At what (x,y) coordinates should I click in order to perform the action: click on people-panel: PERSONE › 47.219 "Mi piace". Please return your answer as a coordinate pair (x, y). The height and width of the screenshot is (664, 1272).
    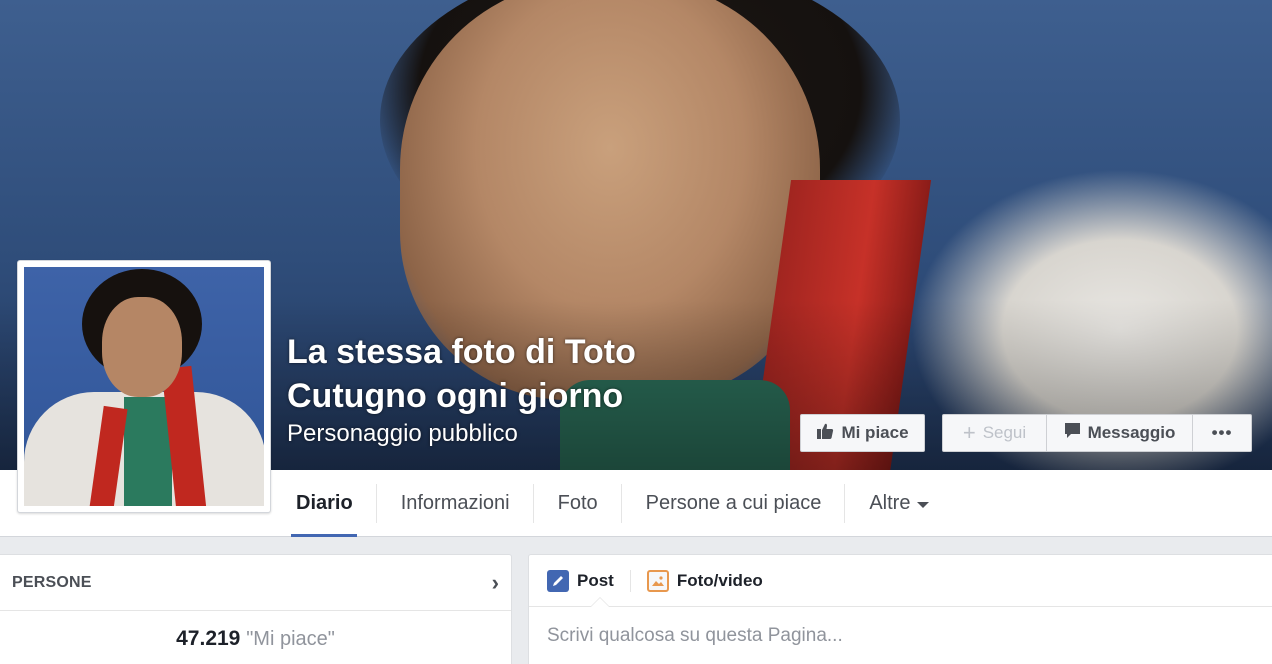
    Looking at the image, I should click on (256, 609).